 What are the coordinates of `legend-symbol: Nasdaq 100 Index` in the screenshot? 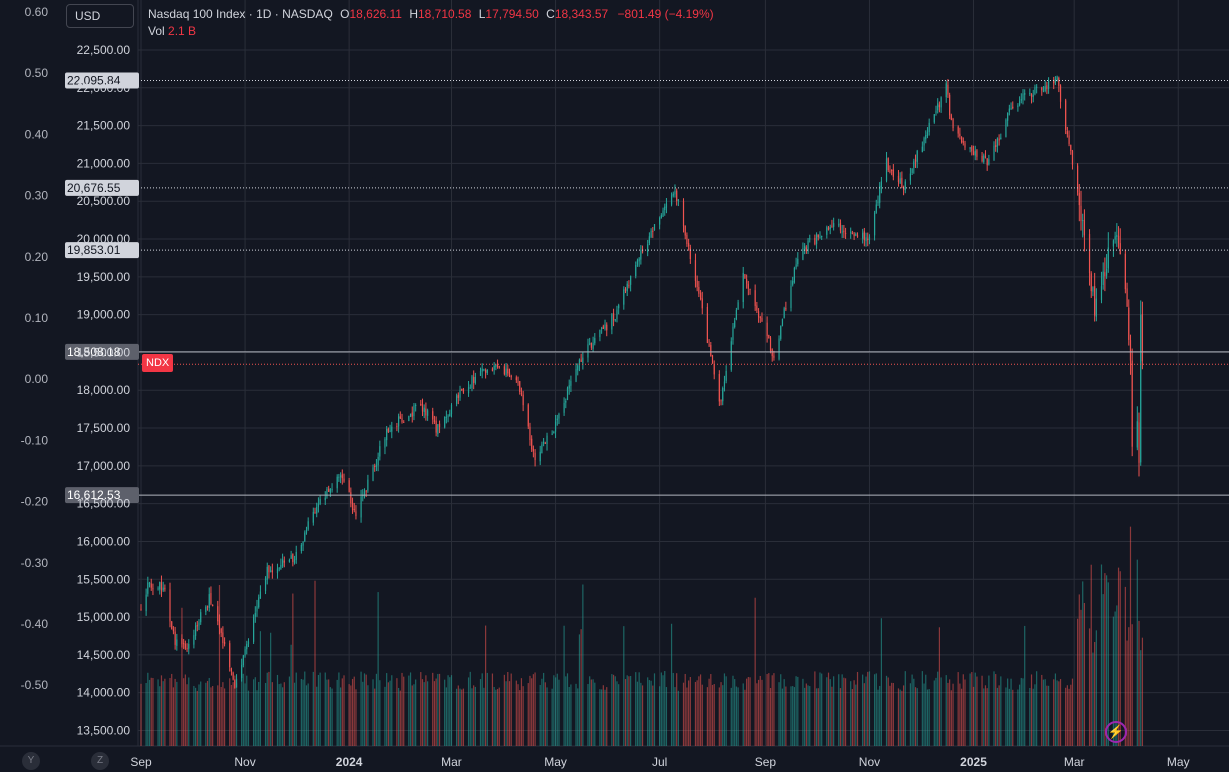 It's located at (196, 14).